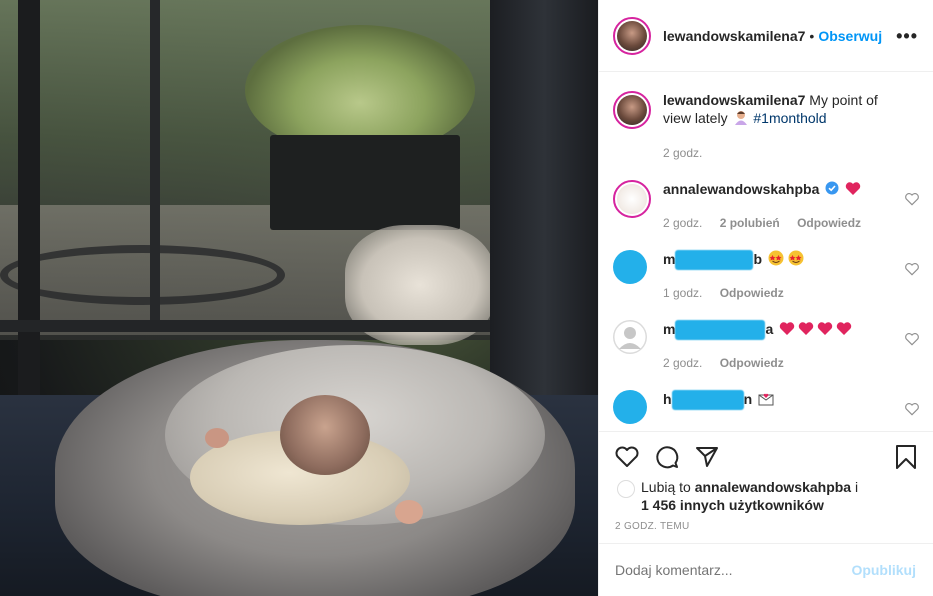 The height and width of the screenshot is (596, 933). I want to click on comment-body: ma, so click(778, 330).